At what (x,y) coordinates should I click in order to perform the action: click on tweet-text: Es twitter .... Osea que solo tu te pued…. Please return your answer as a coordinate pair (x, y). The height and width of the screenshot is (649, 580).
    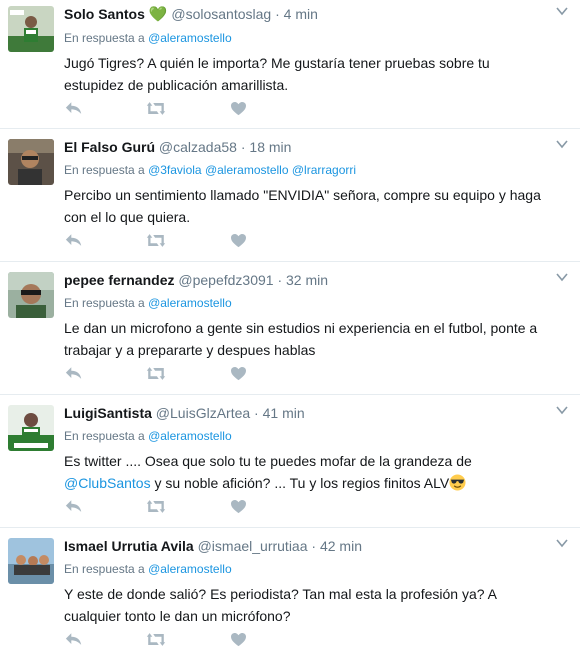
    Looking at the image, I should click on (307, 472).